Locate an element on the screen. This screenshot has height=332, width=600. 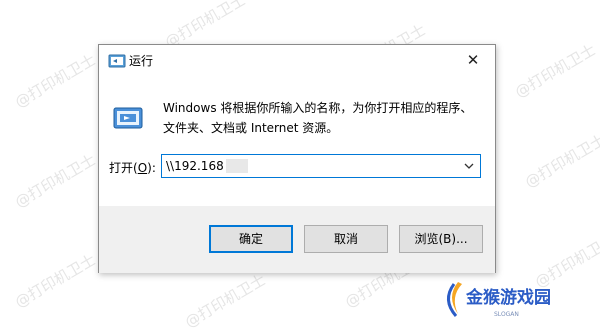
chevron-down-icon is located at coordinates (469, 166).